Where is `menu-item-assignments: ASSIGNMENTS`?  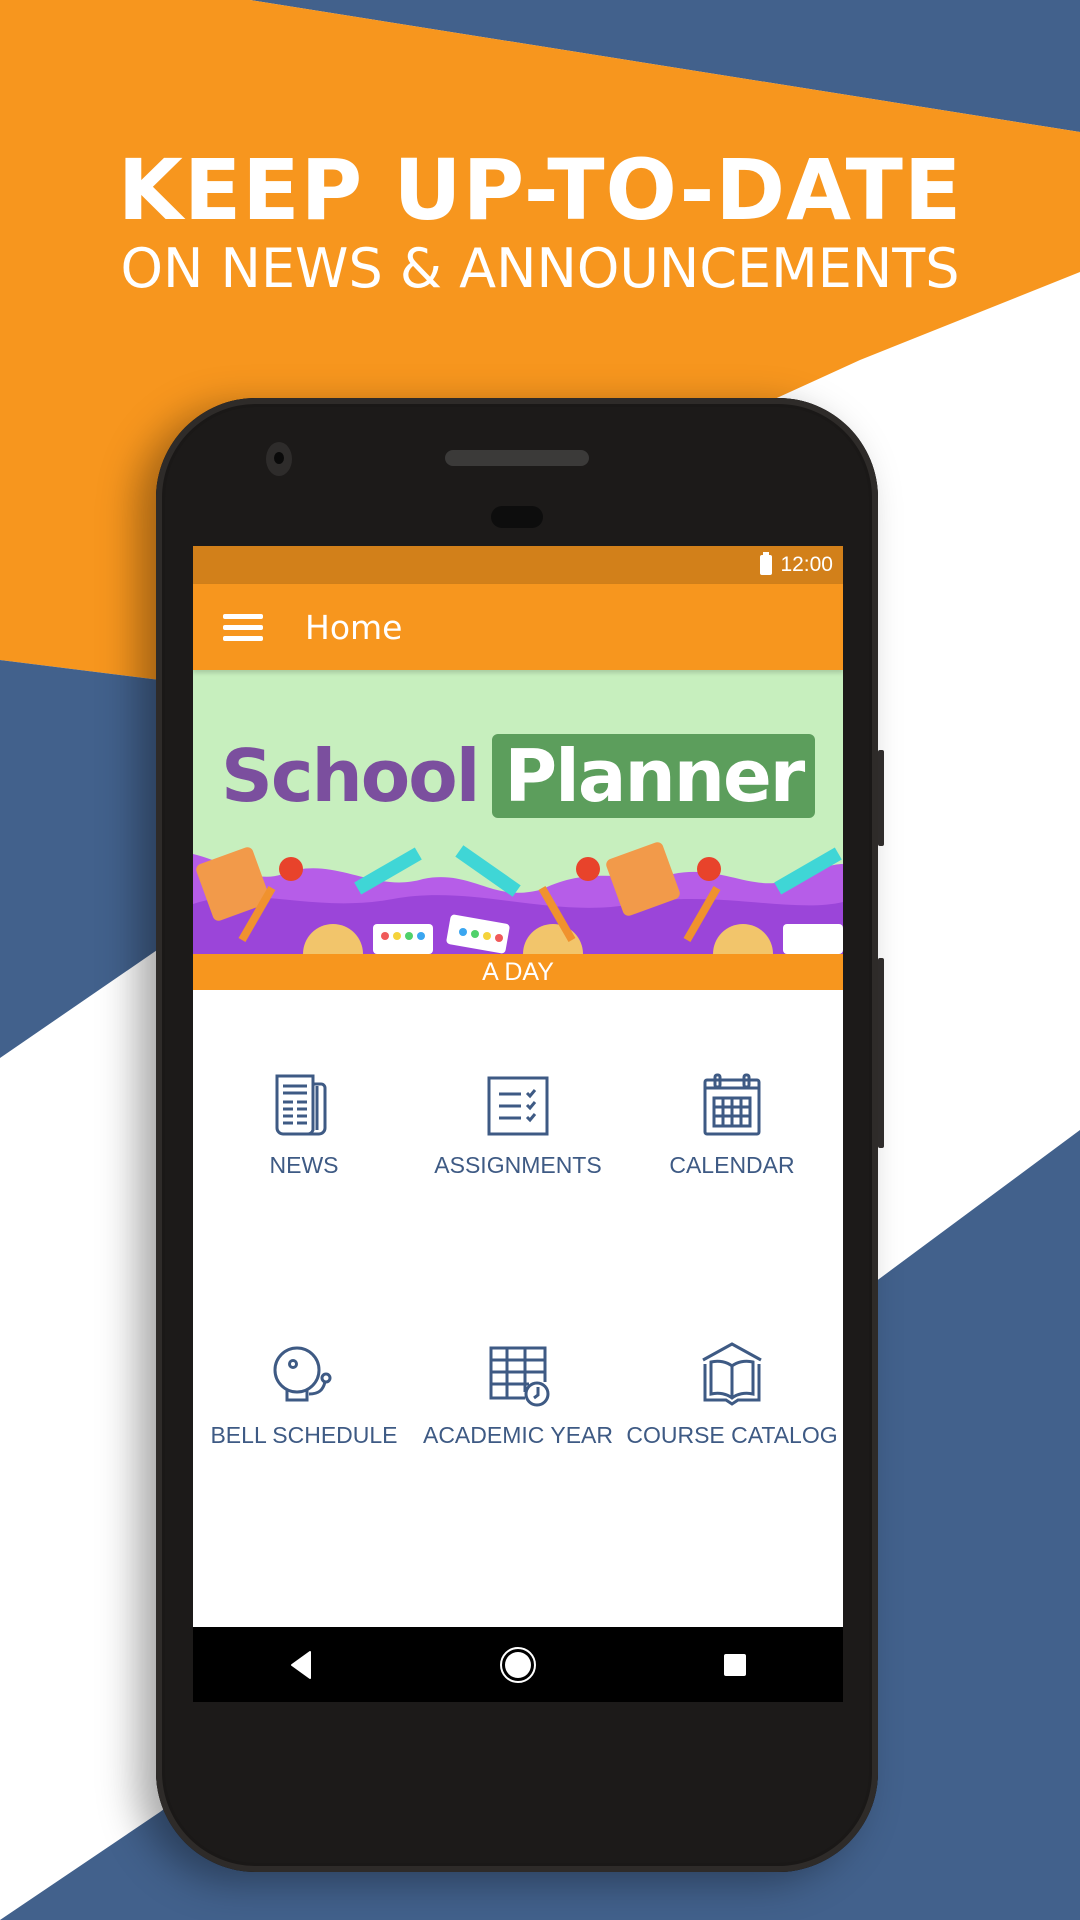 menu-item-assignments: ASSIGNMENTS is located at coordinates (518, 1125).